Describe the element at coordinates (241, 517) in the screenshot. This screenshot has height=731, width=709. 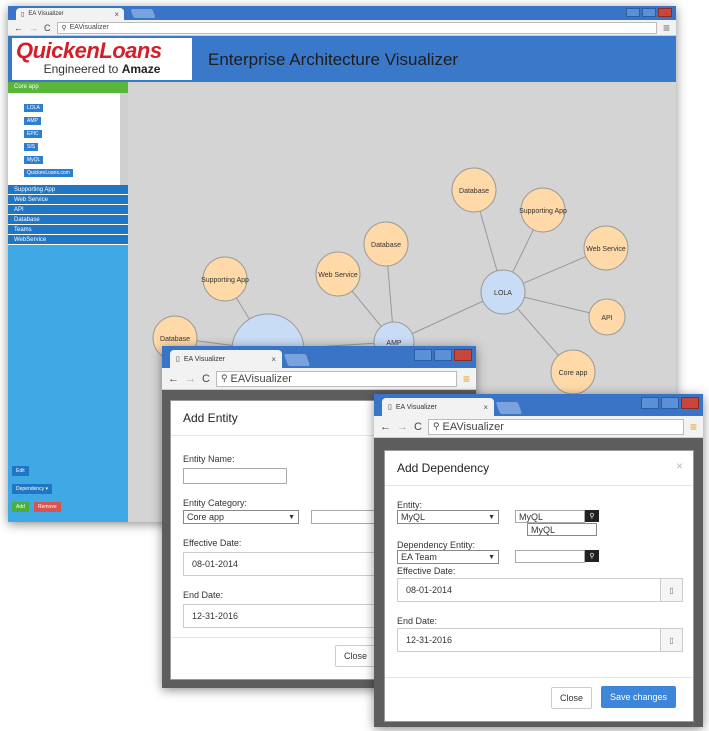
I see `entity-category-select: Core app ▼` at that location.